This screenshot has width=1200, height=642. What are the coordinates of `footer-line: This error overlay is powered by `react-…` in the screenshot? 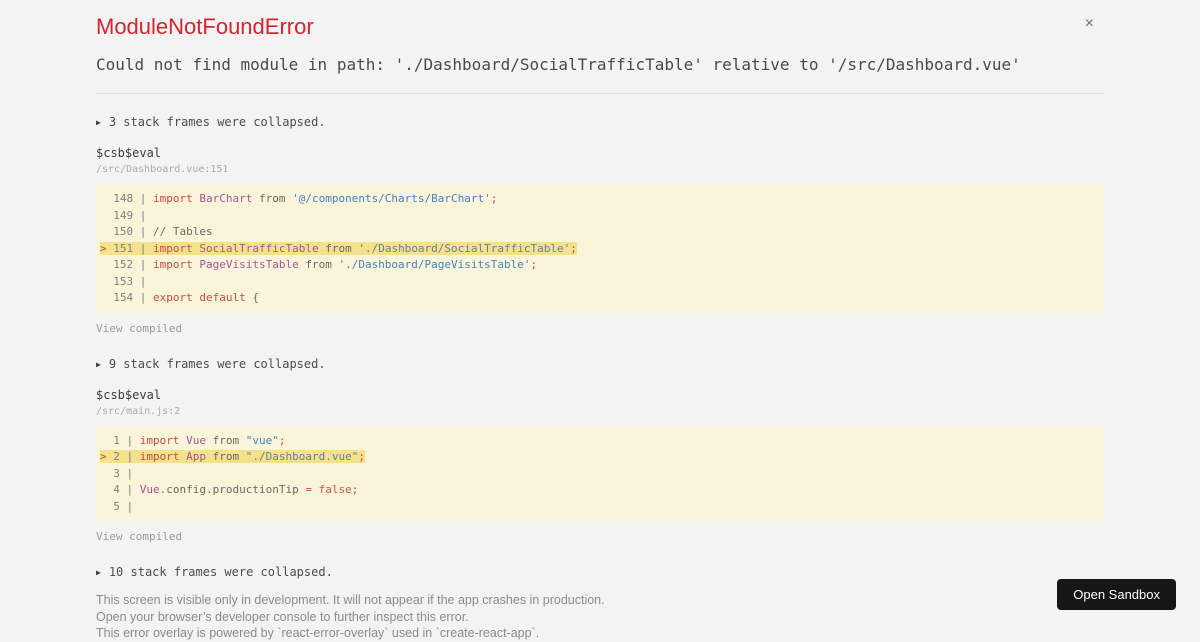 It's located at (318, 633).